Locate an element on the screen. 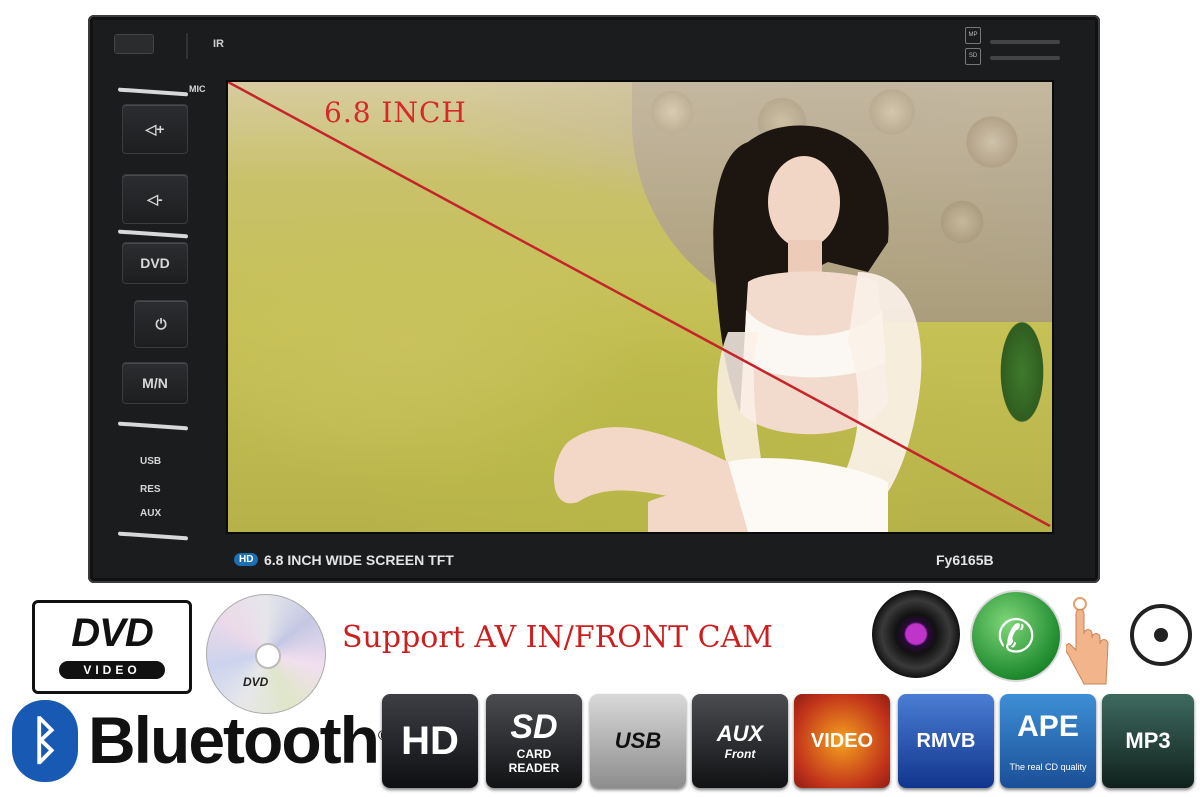 This screenshot has height=797, width=1200. usb-port-label: USB is located at coordinates (151, 461).